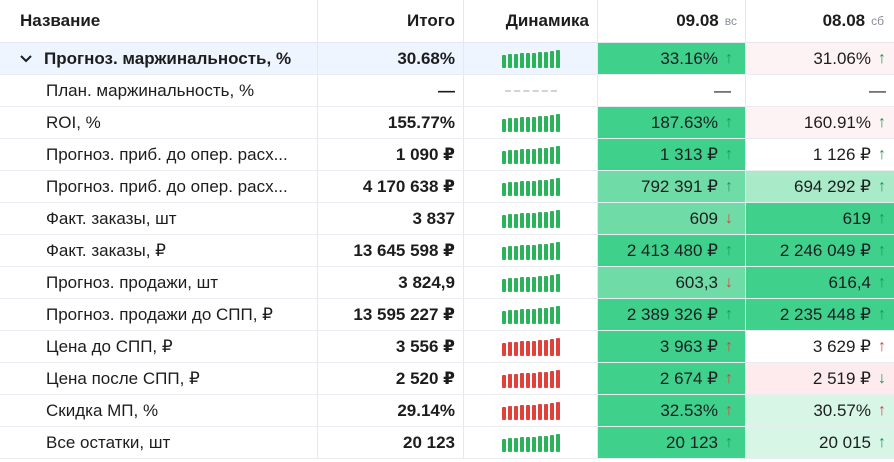  I want to click on row-name-label: ROI, %, so click(73, 122).